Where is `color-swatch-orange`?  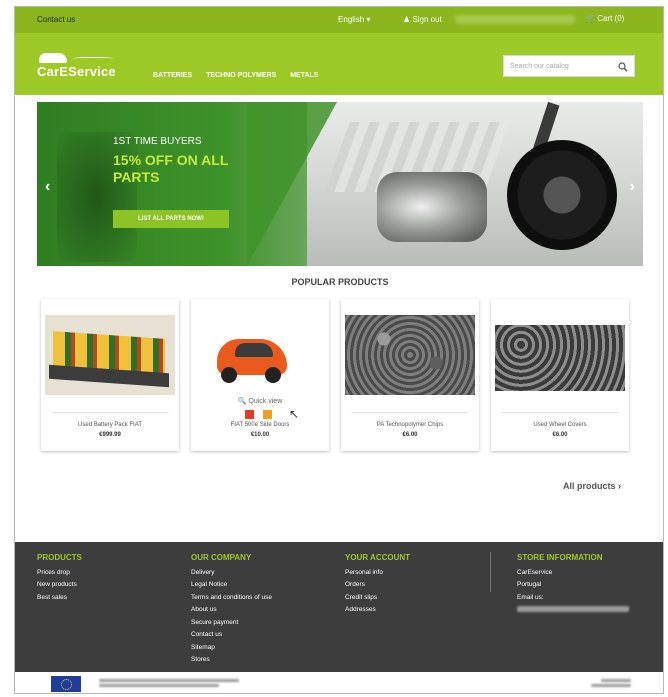 color-swatch-orange is located at coordinates (267, 414).